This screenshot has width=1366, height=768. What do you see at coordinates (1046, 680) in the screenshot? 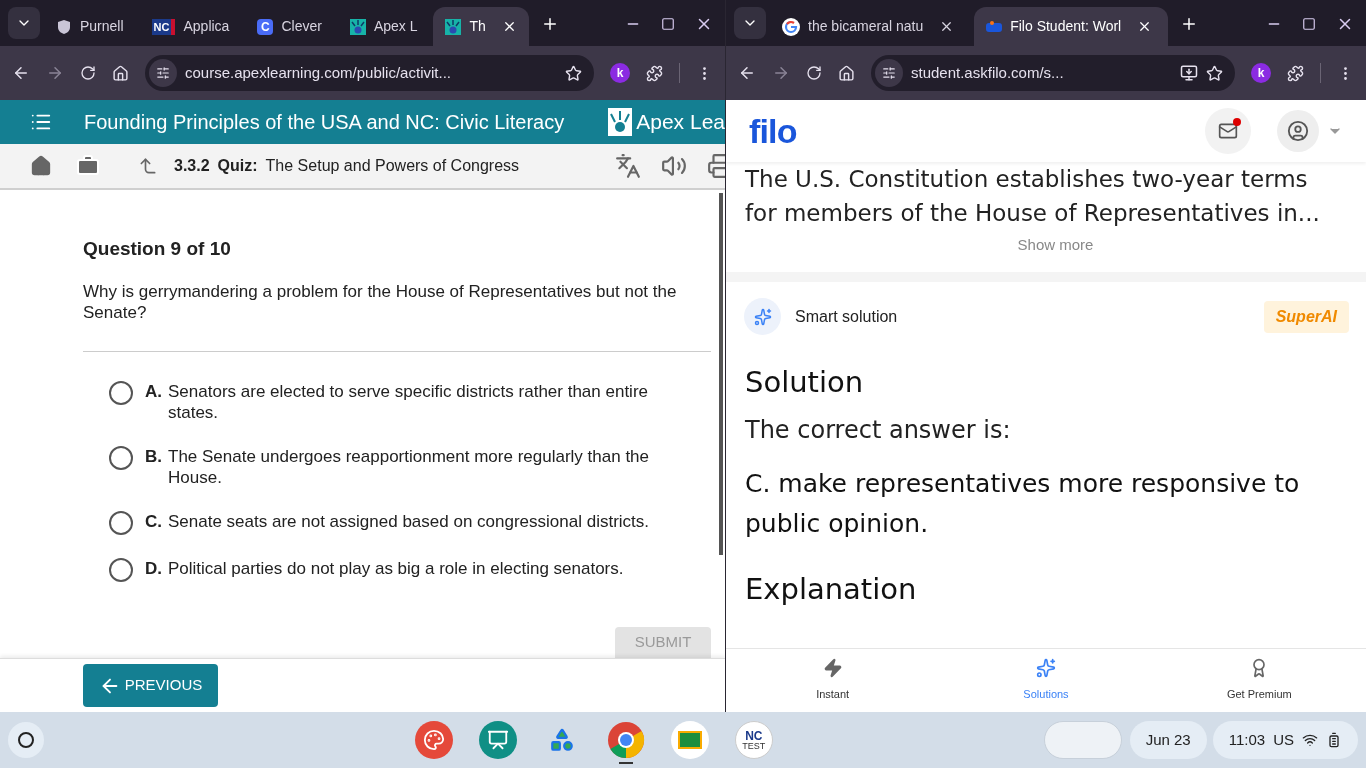
I see `nav-tab: Solutions` at bounding box center [1046, 680].